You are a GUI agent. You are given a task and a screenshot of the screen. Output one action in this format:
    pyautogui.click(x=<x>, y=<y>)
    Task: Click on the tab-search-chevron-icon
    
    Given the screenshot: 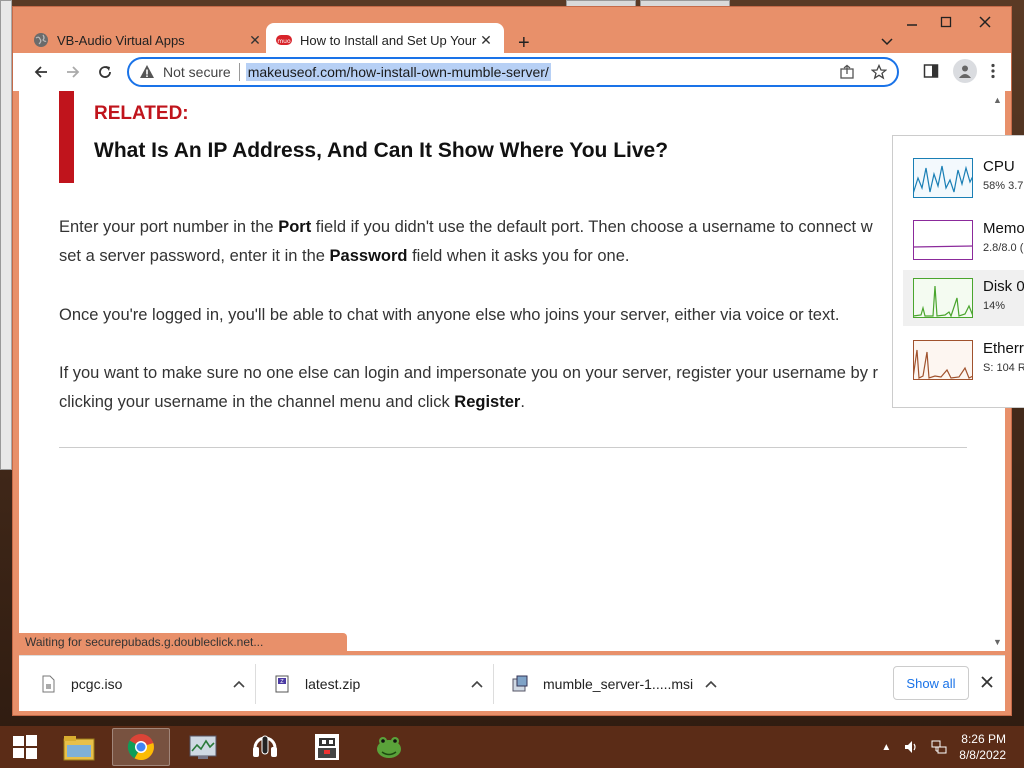 What is the action you would take?
    pyautogui.click(x=887, y=42)
    